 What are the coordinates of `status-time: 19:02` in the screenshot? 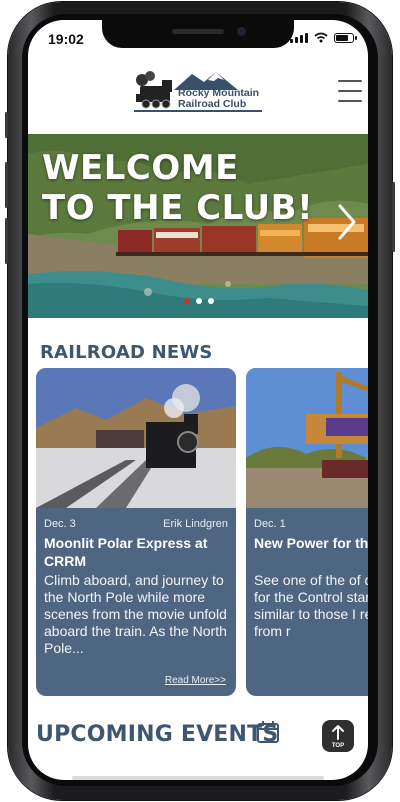 It's located at (66, 39).